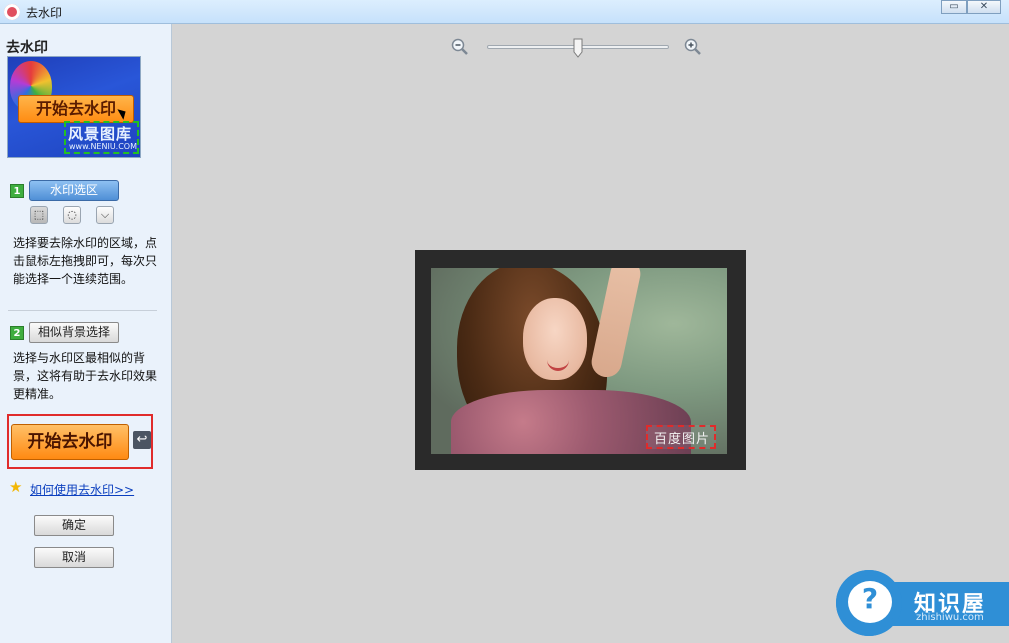 This screenshot has width=1009, height=643. I want to click on similar-background-button: 相似背景选择, so click(74, 332).